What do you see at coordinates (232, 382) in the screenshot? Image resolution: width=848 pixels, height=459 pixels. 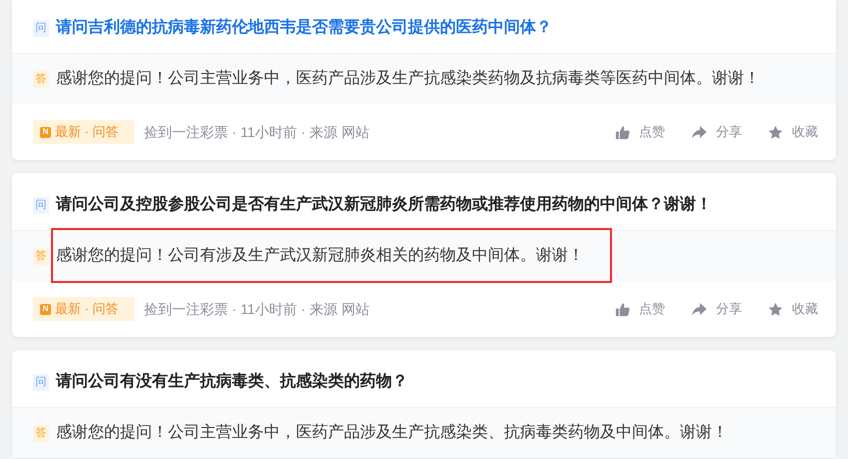 I see `question-title: 请问公司有没有生产抗病毒类、抗感染类的药物？` at bounding box center [232, 382].